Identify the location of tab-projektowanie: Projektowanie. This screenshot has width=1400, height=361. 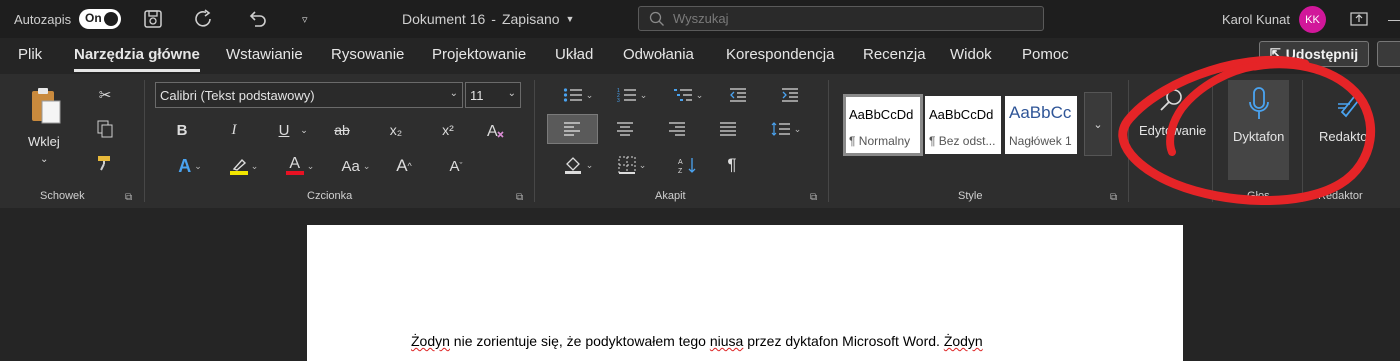
(479, 56).